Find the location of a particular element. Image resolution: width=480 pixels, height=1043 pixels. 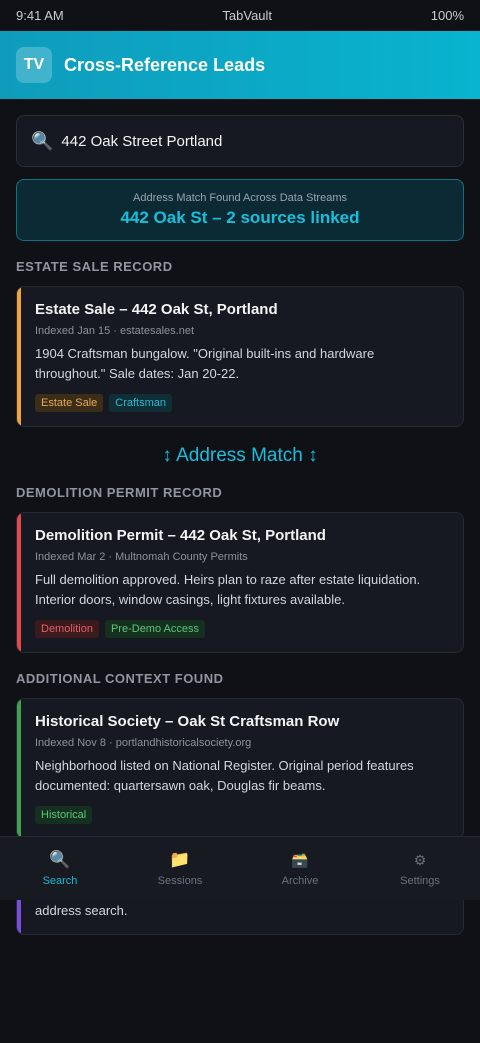

nav-label: Sessions is located at coordinates (180, 881).